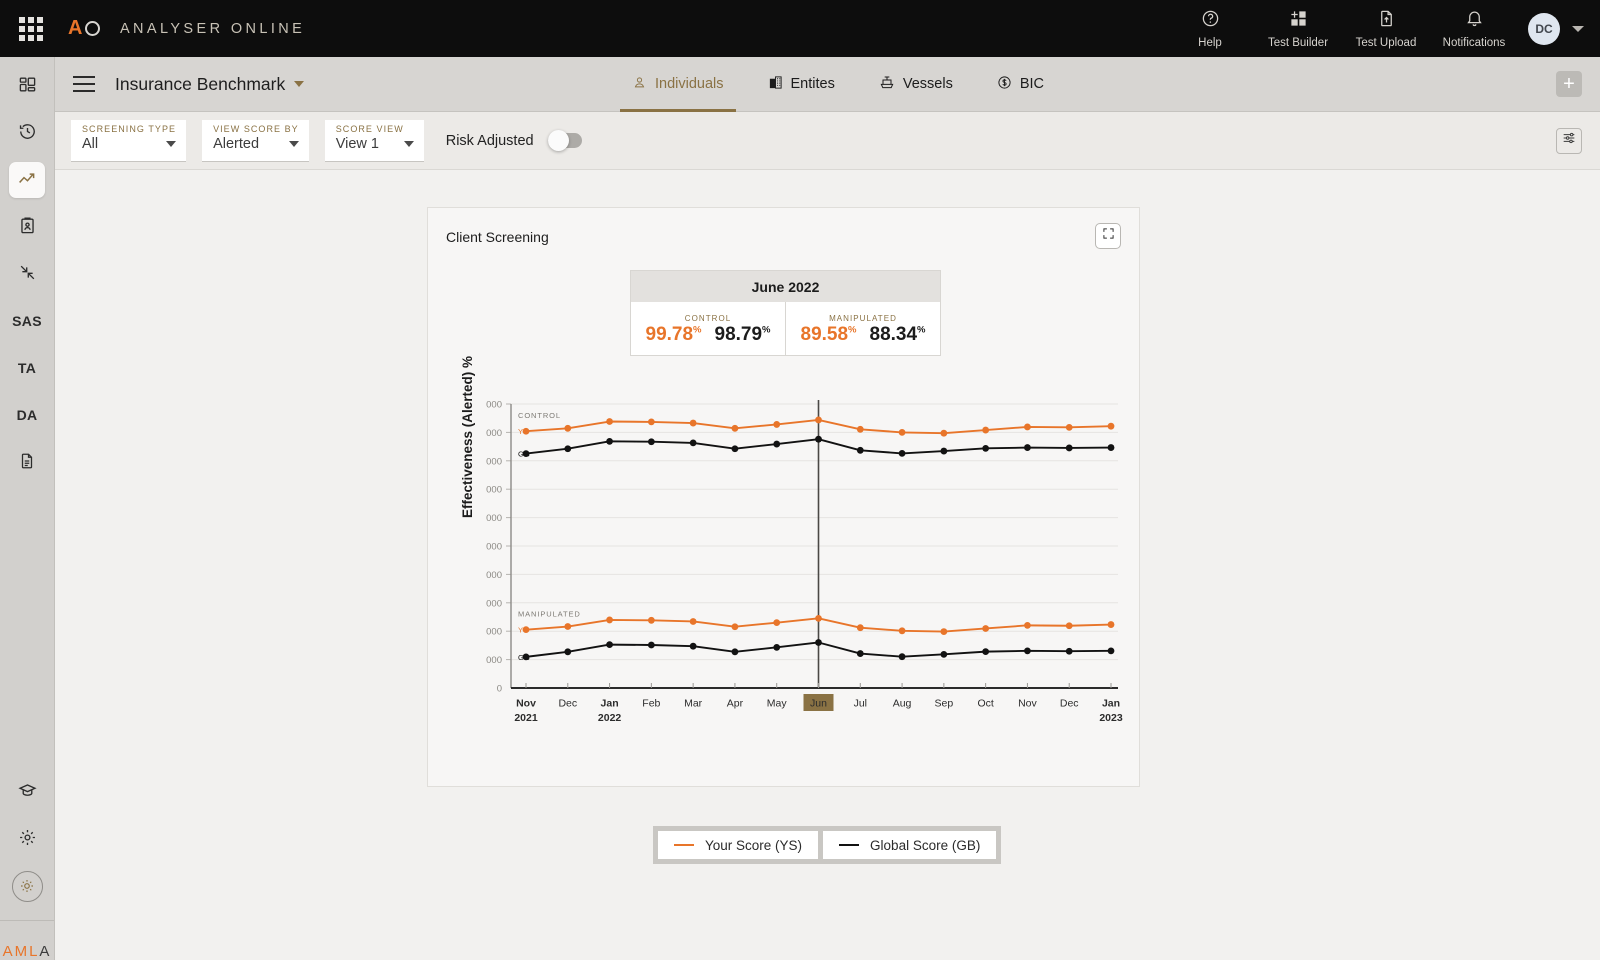 The height and width of the screenshot is (960, 1600). I want to click on legend-item-global-score: Global Score (GB), so click(910, 845).